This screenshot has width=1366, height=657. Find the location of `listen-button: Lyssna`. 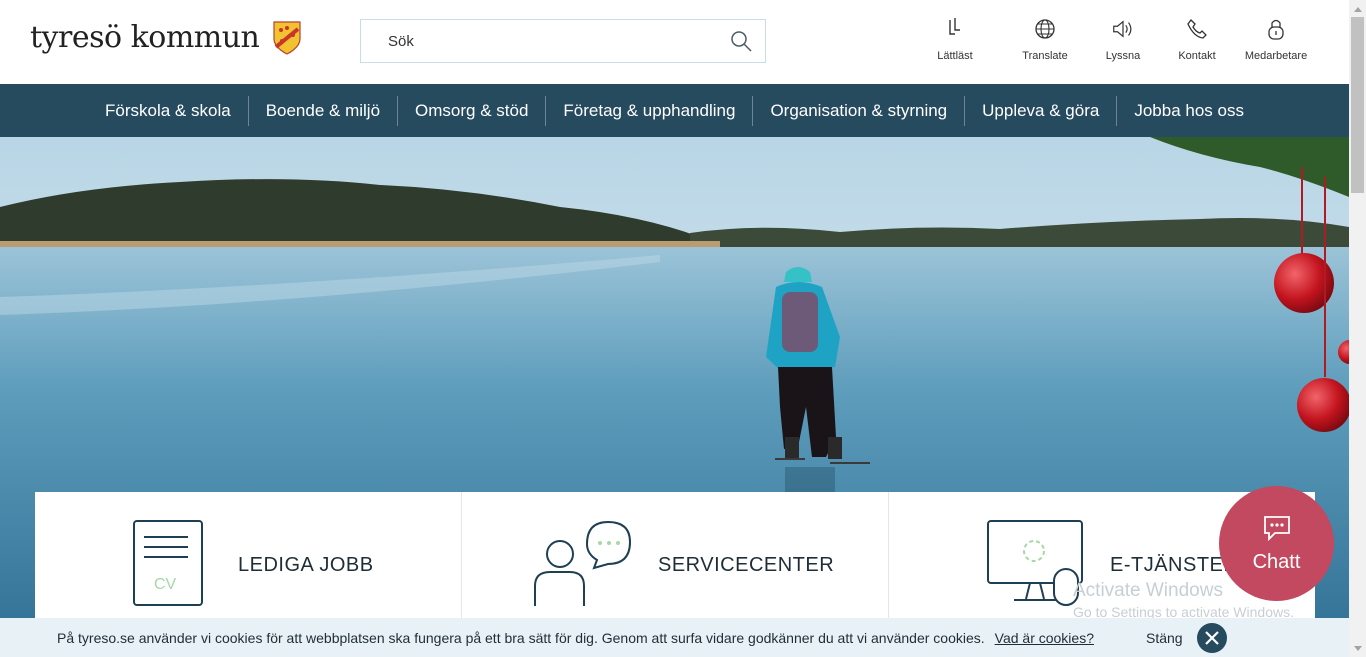

listen-button: Lyssna is located at coordinates (1123, 39).